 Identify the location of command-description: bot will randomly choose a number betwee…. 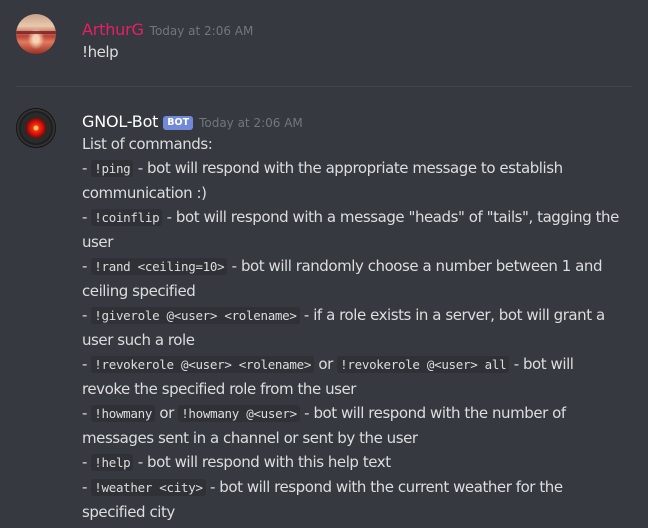
(421, 266).